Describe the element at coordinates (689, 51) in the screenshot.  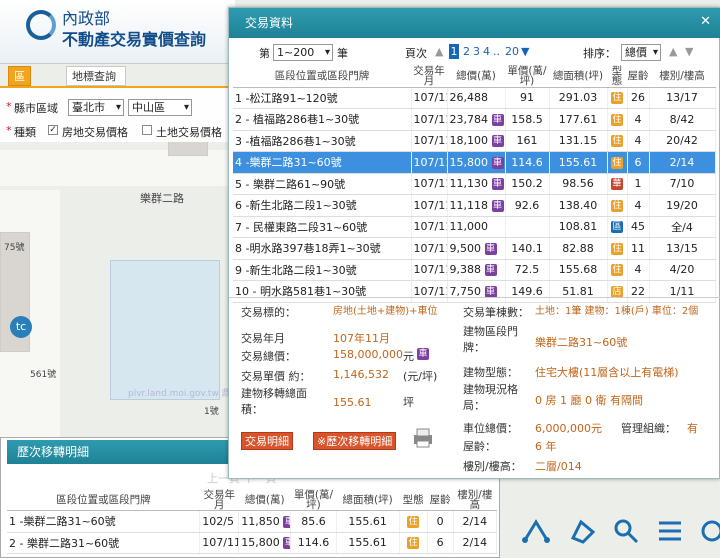
I see `sort-desc-icon: ▼` at that location.